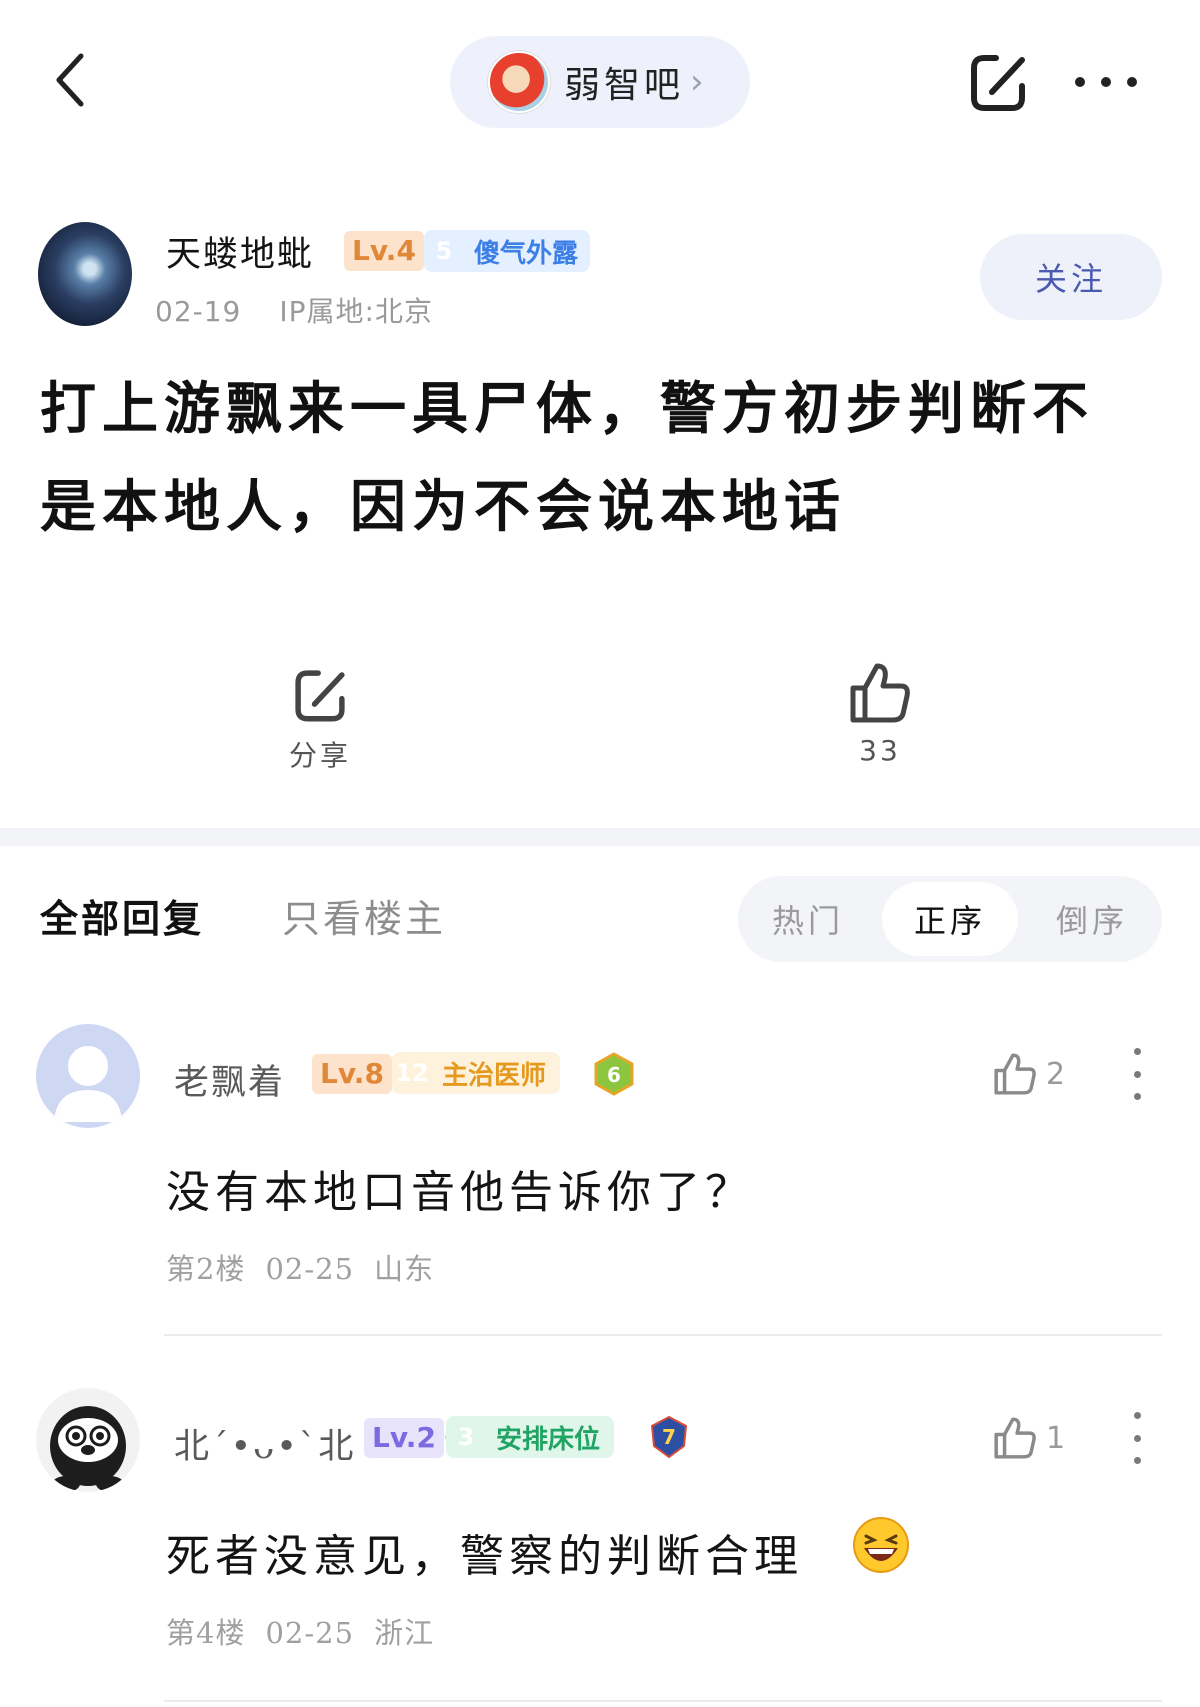  I want to click on comment-location: 山东, so click(404, 1269).